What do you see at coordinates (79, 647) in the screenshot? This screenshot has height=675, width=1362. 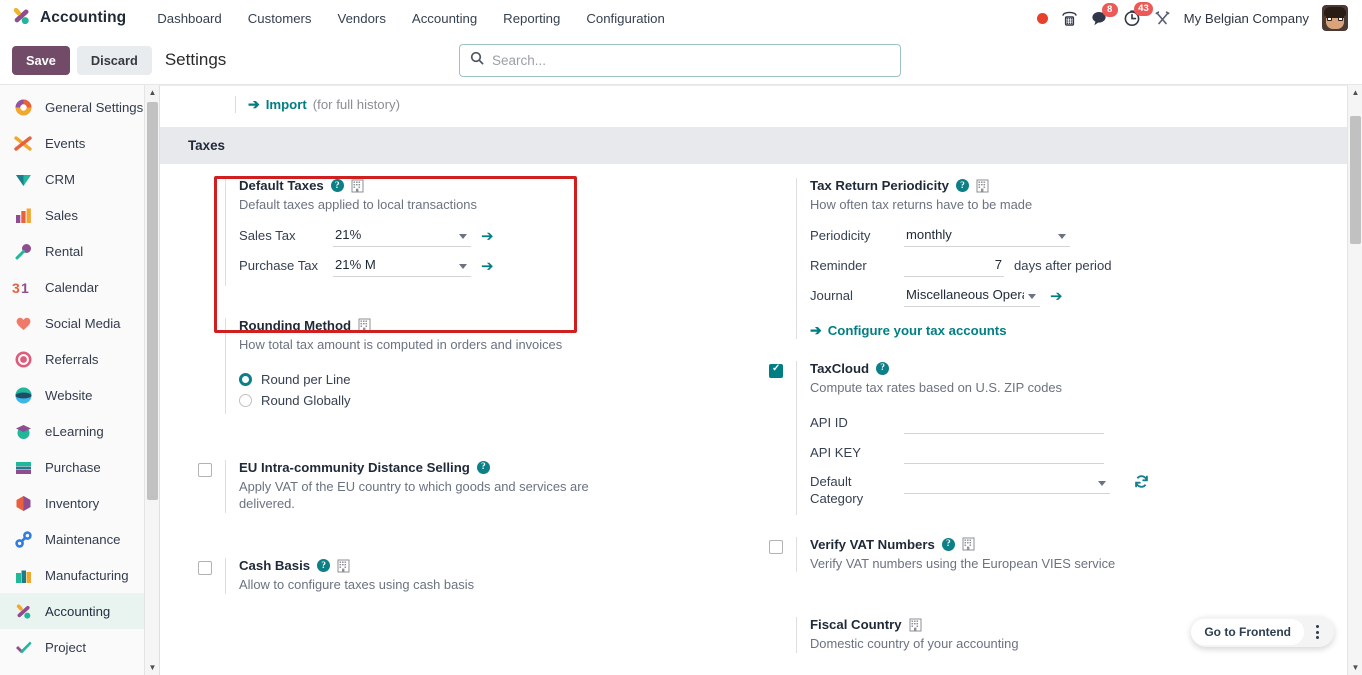 I see `sidebar-item-project: Project` at bounding box center [79, 647].